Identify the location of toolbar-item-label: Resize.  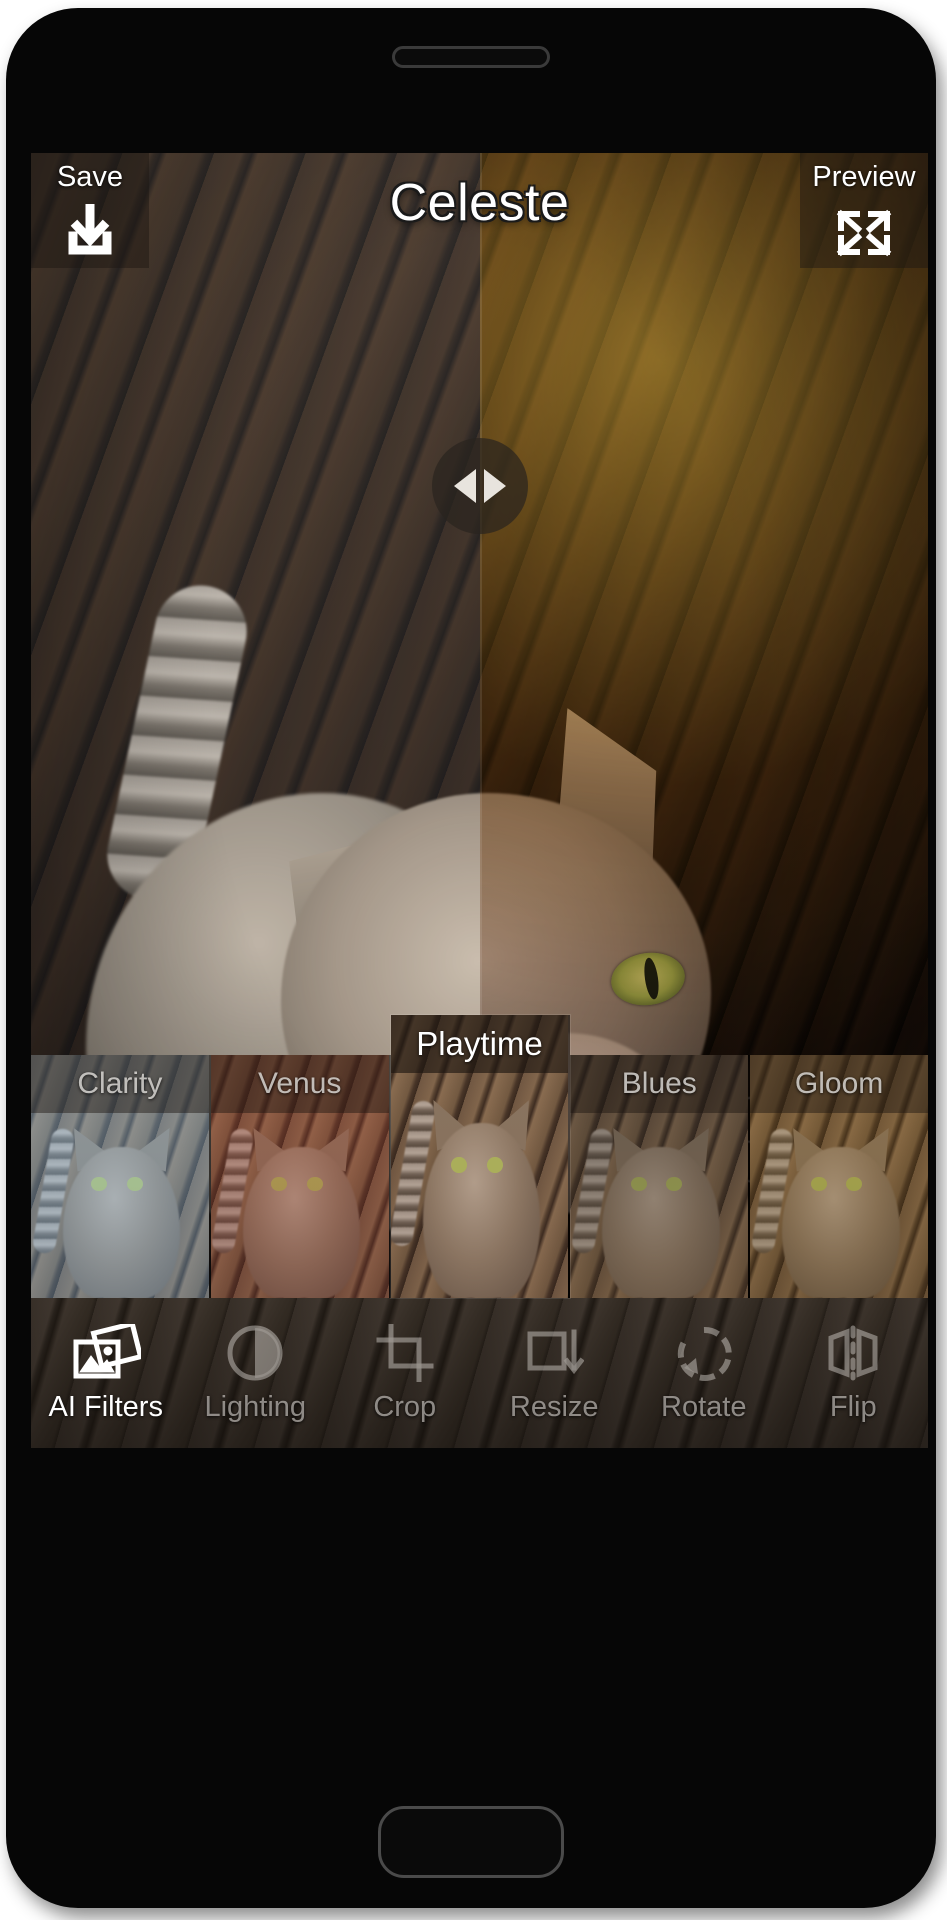
(554, 1406).